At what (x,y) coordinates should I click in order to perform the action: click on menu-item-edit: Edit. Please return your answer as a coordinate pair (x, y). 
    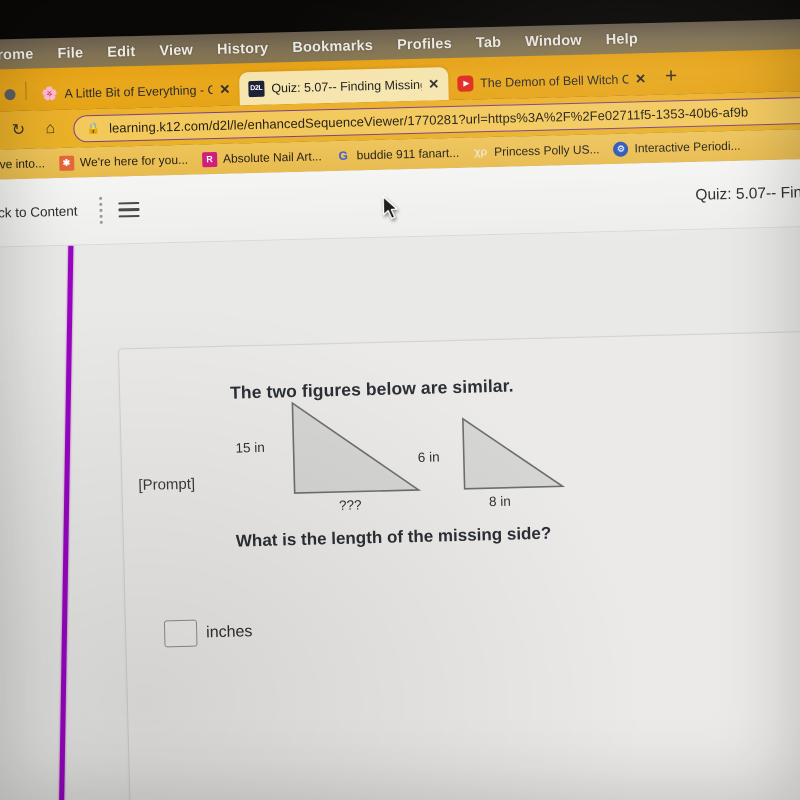
    Looking at the image, I should click on (121, 52).